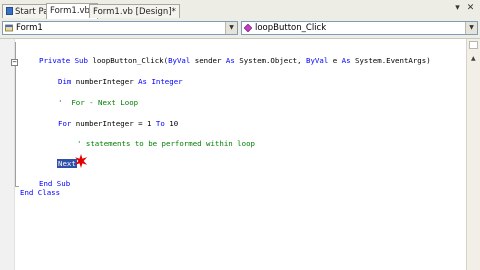  I want to click on tab-label: Form1.vb [Design]*, so click(134, 12).